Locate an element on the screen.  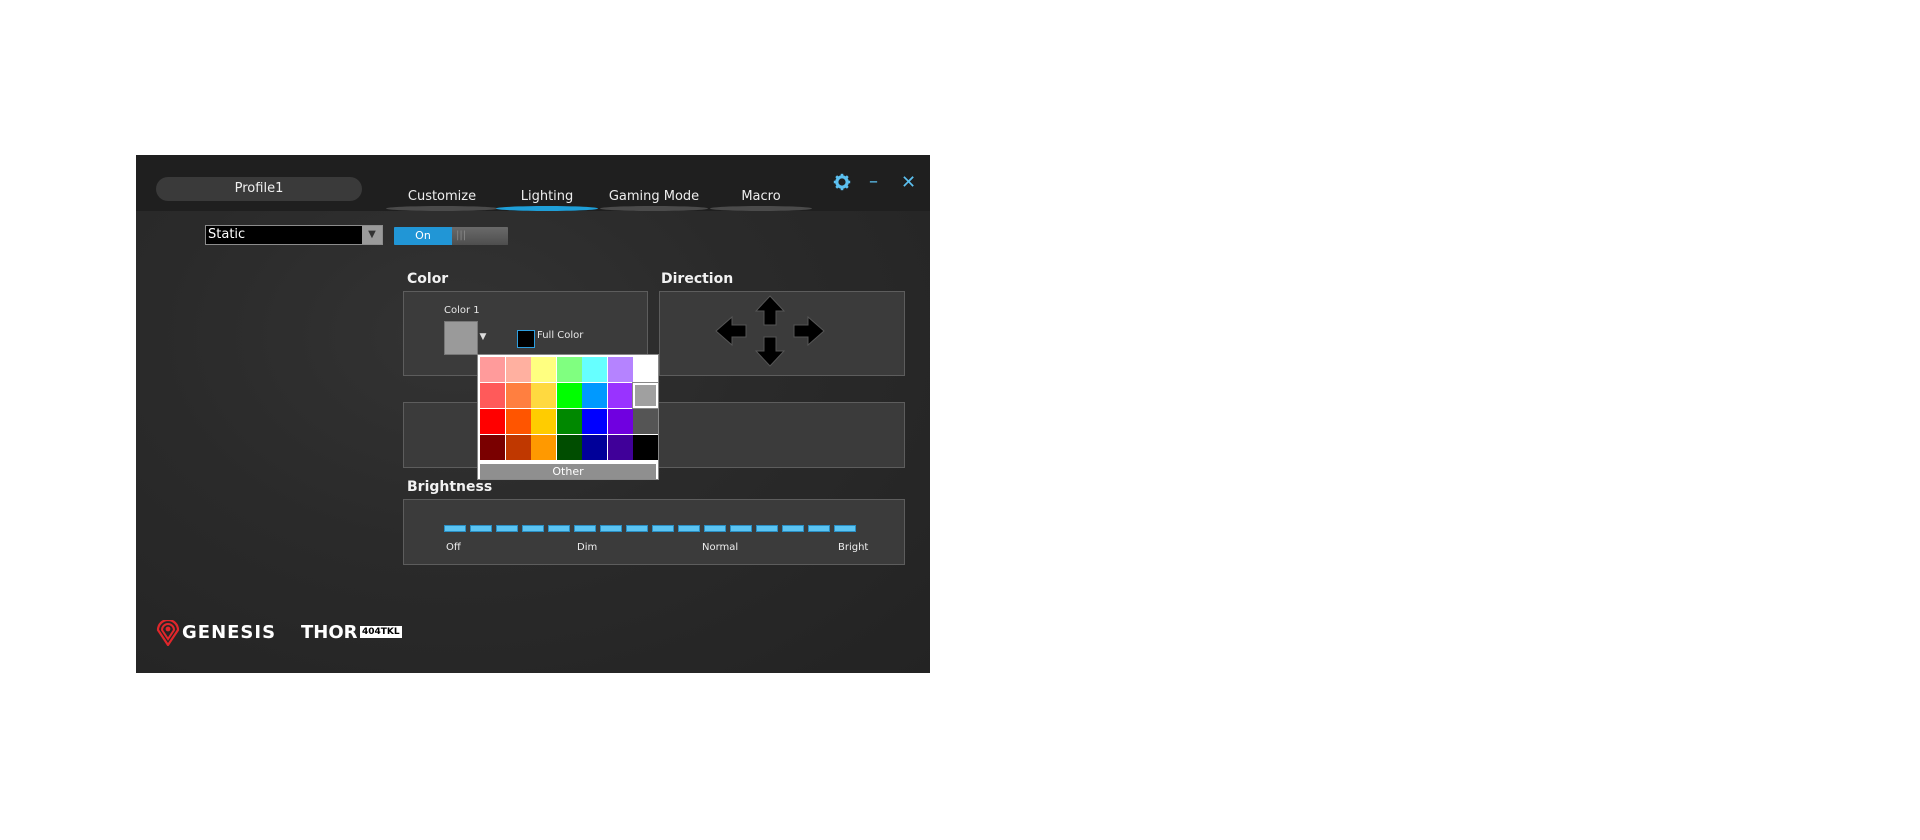
arrow-up-icon is located at coordinates (770, 310).